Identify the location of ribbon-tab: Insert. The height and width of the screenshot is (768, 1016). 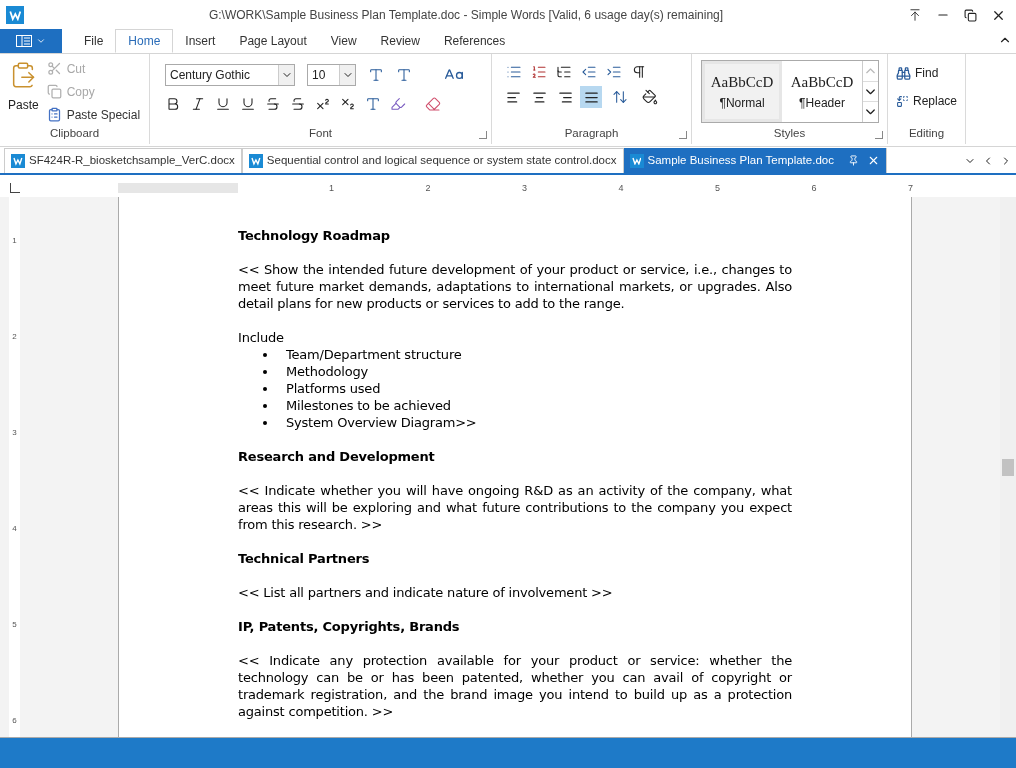
(200, 41).